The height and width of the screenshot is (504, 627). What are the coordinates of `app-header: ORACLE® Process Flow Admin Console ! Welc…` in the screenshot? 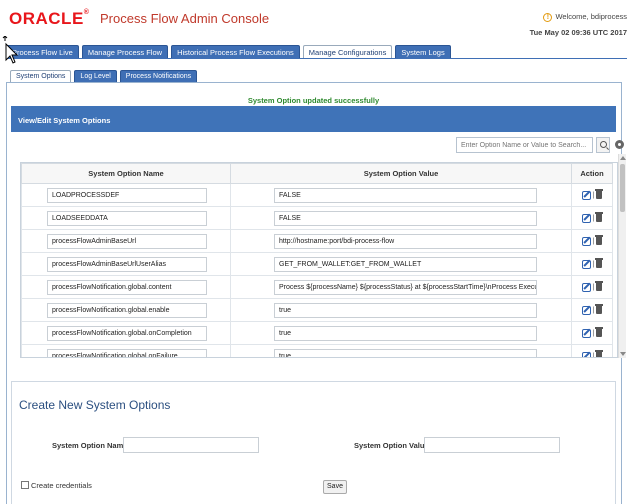 It's located at (313, 22).